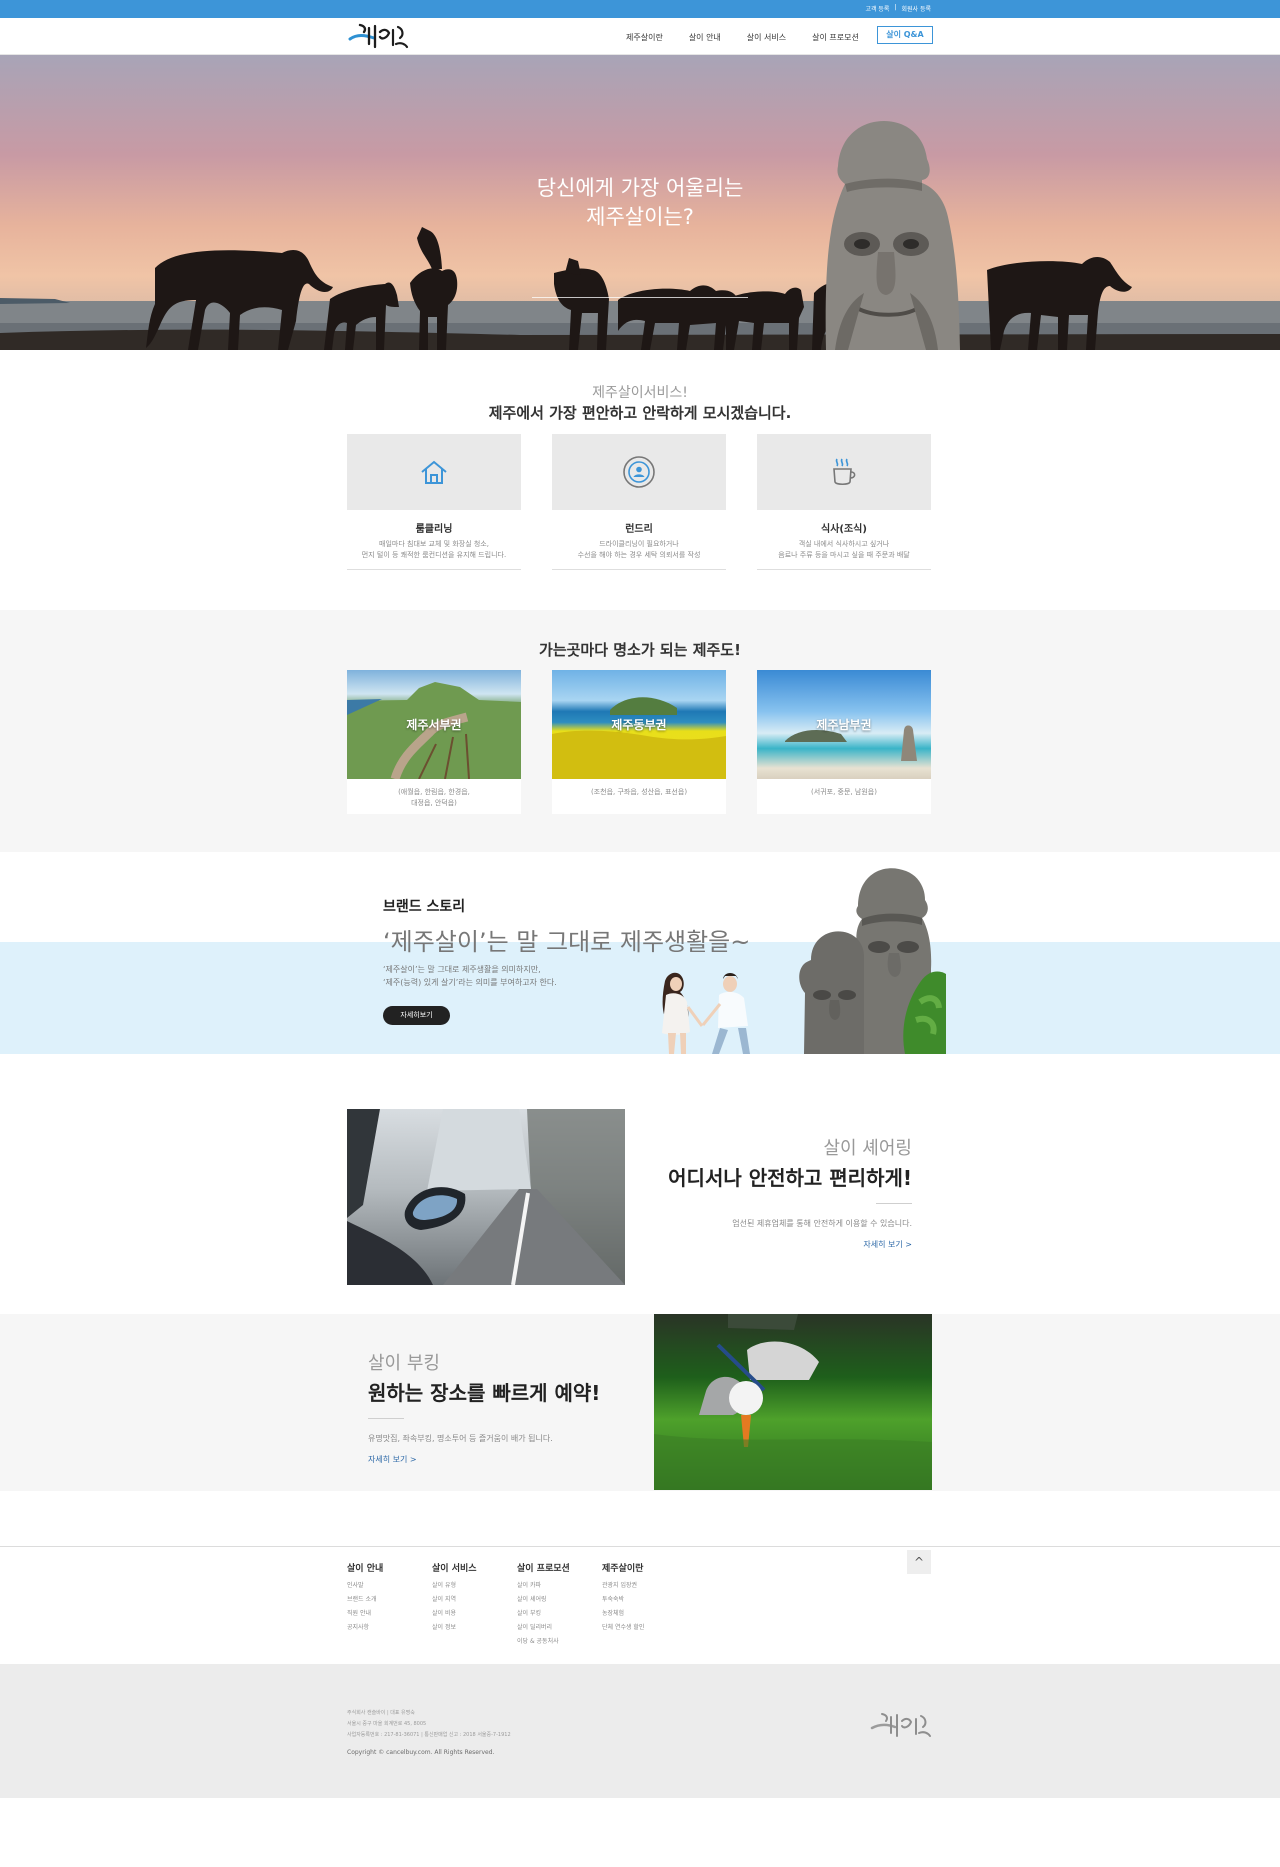 The height and width of the screenshot is (1867, 1280). Describe the element at coordinates (484, 1459) in the screenshot. I see `booking-more-link: 자세히 보기 >` at that location.